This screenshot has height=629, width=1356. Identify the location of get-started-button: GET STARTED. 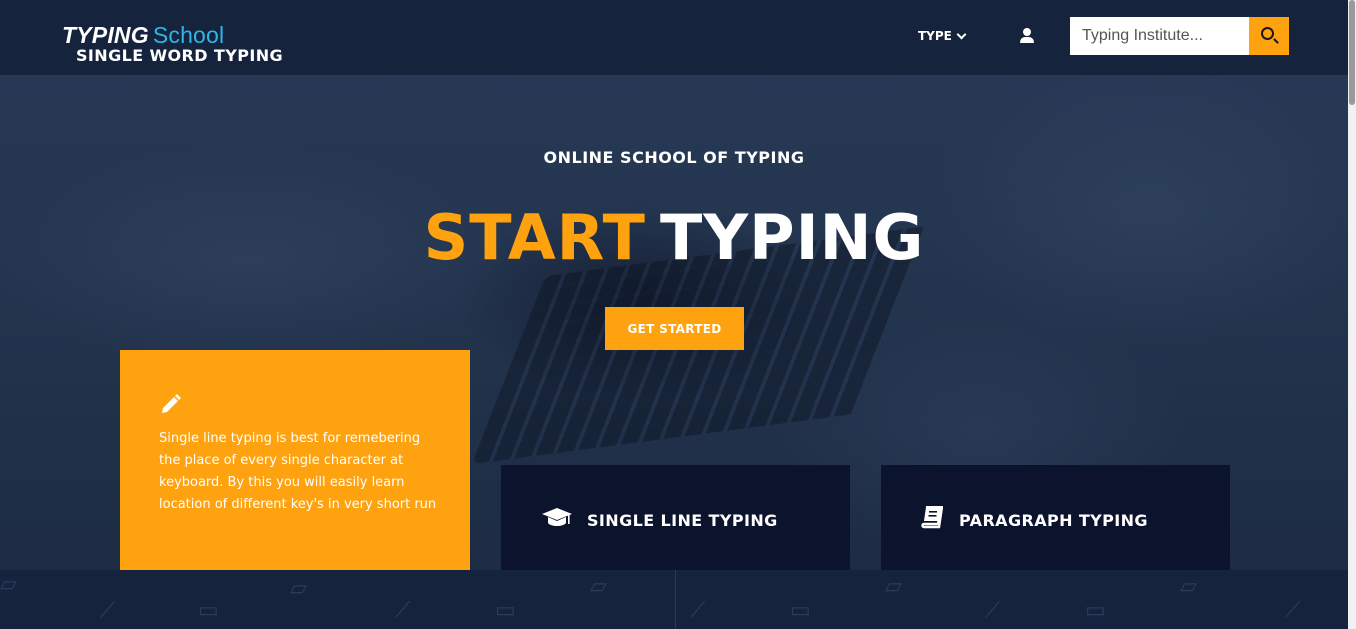
(674, 328).